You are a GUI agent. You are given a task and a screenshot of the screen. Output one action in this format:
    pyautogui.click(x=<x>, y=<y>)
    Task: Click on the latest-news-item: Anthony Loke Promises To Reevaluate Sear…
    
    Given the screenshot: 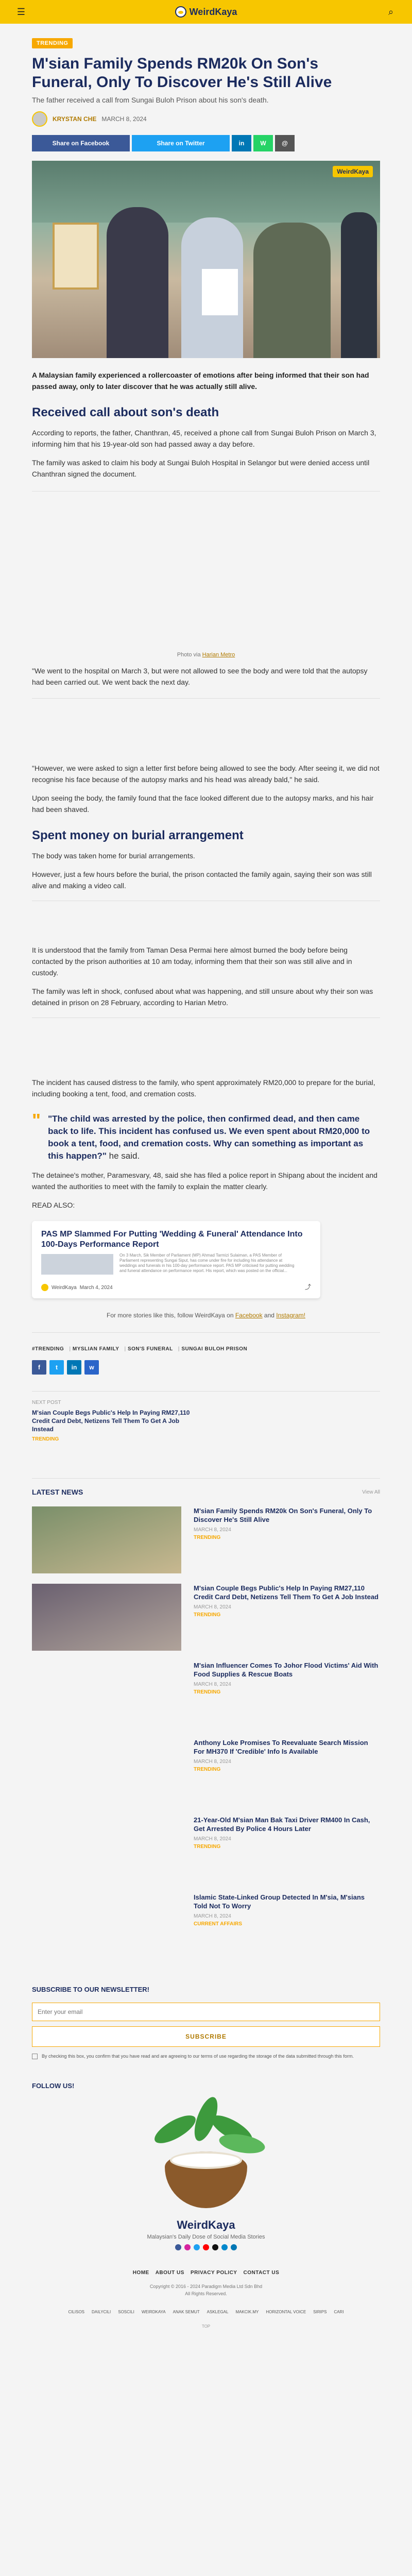 What is the action you would take?
    pyautogui.click(x=206, y=1771)
    